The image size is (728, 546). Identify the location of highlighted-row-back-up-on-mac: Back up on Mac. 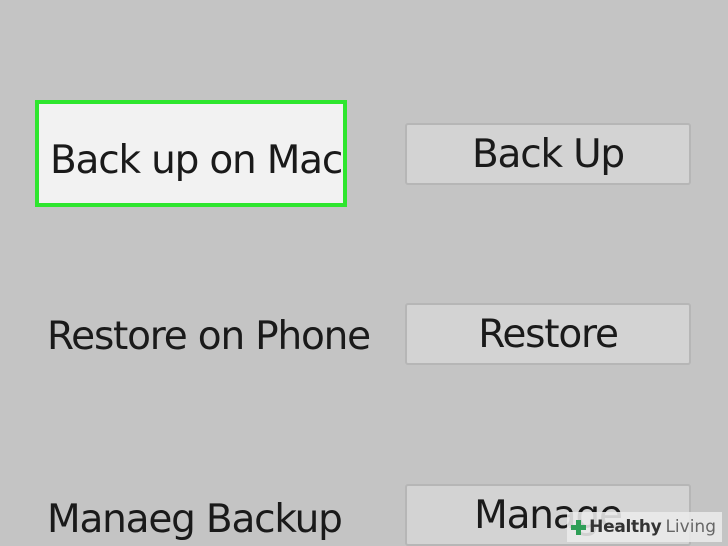
(191, 153).